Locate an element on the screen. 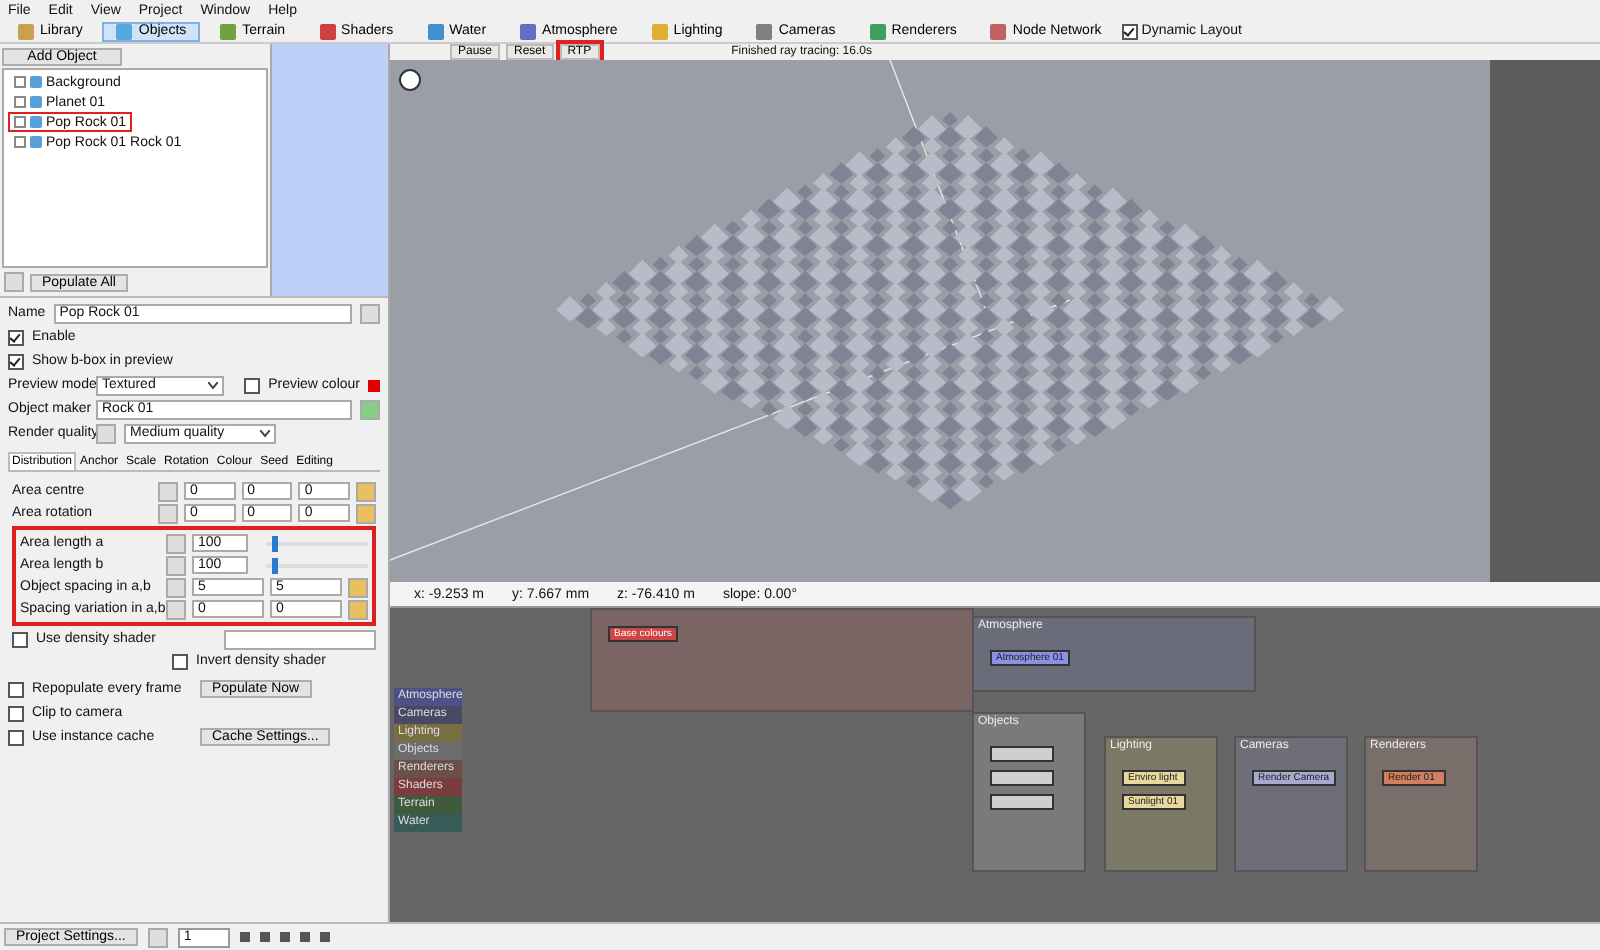 Image resolution: width=1600 pixels, height=950 pixels. density-shader-field is located at coordinates (299, 639).